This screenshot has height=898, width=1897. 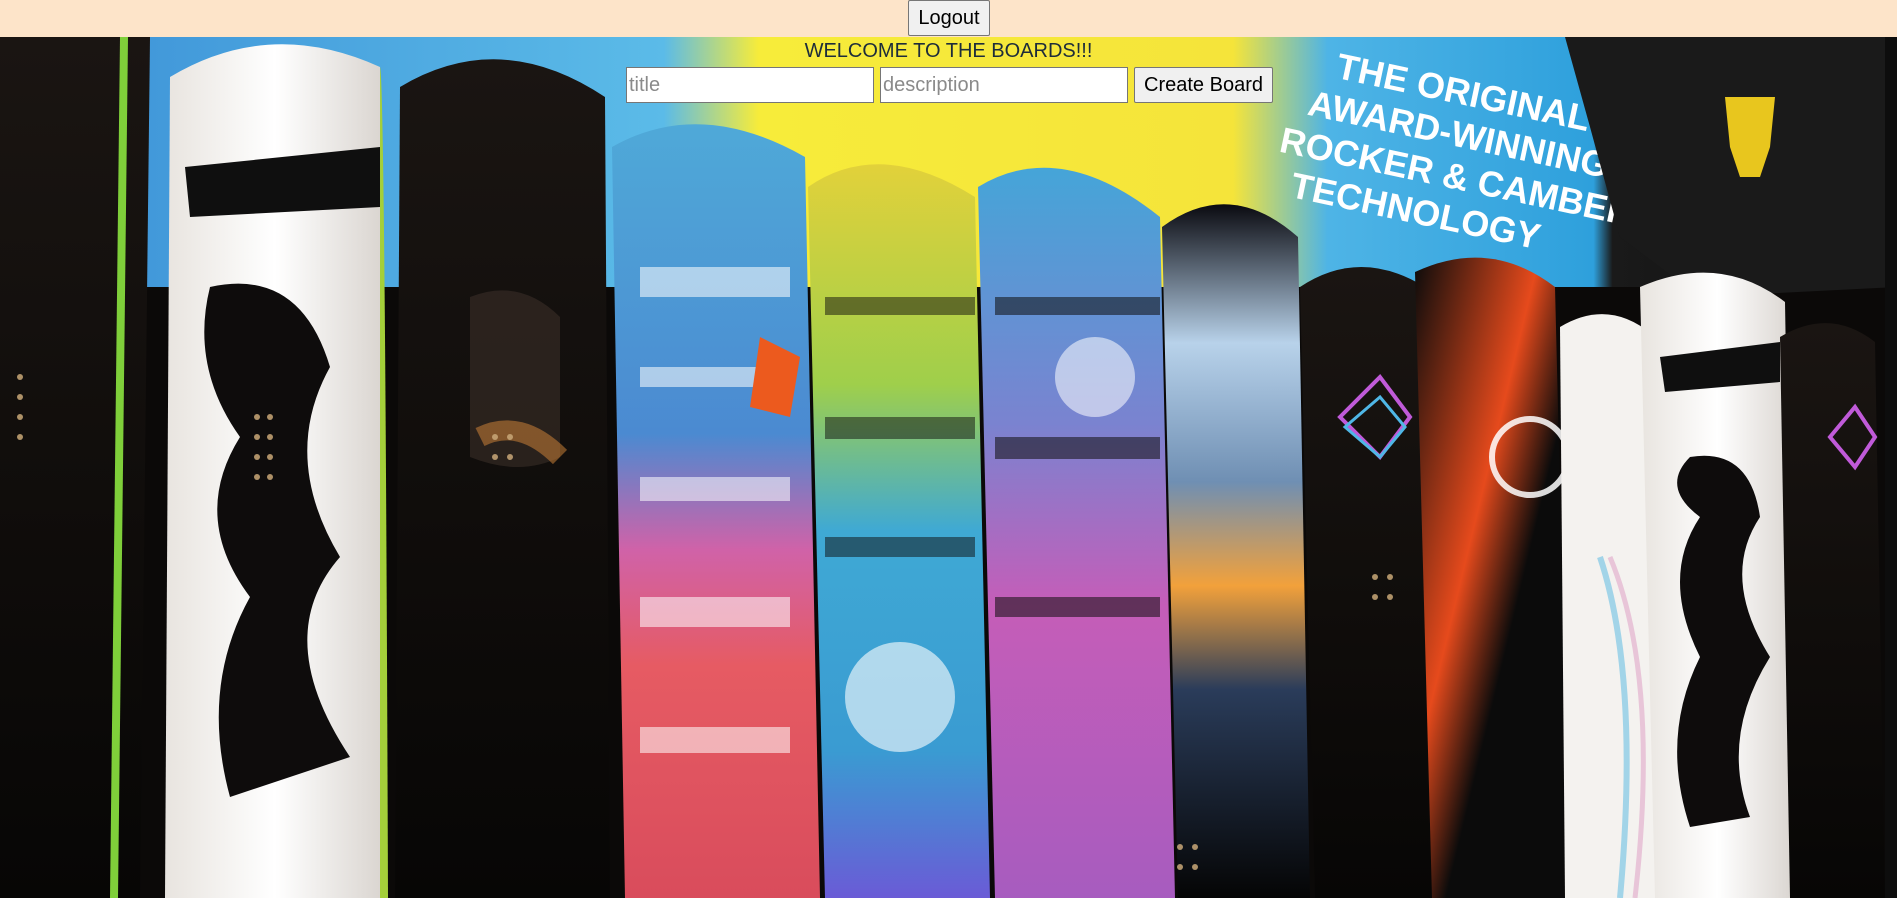 I want to click on board-form-area: WELCOME TO THE BOARDS!!! Create Board, so click(x=948, y=72).